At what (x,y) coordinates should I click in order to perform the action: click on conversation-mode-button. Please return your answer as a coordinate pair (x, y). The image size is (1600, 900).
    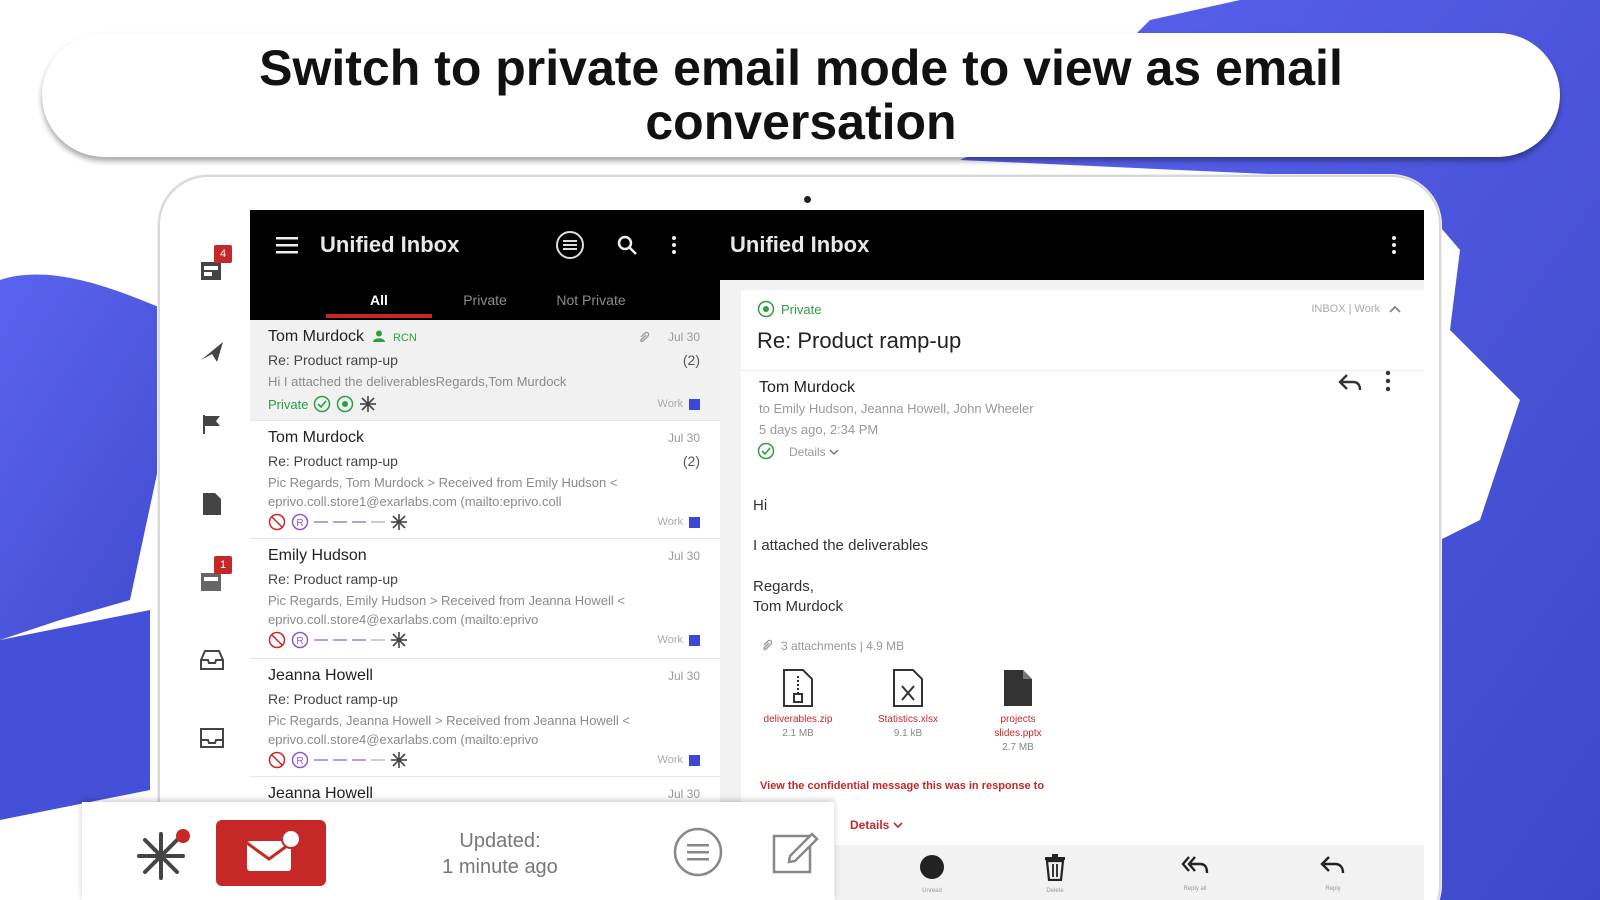
    Looking at the image, I should click on (698, 854).